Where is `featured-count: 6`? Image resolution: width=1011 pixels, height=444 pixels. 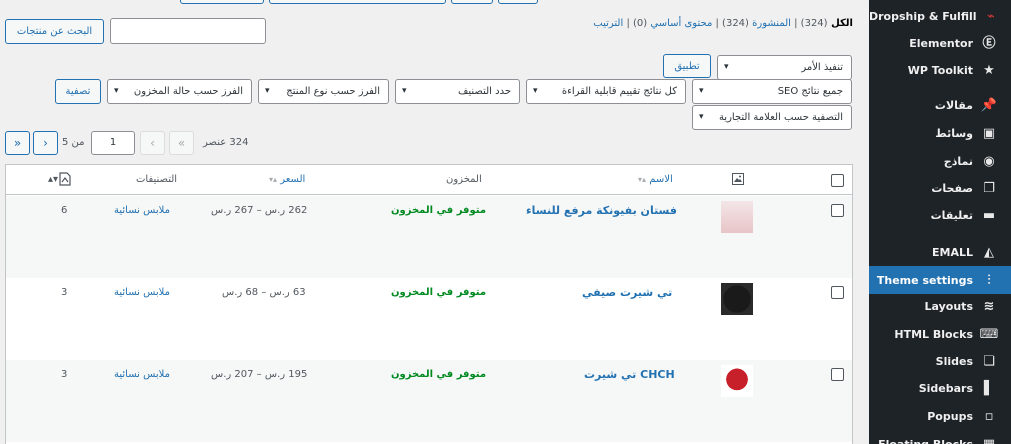
featured-count: 6 is located at coordinates (64, 210).